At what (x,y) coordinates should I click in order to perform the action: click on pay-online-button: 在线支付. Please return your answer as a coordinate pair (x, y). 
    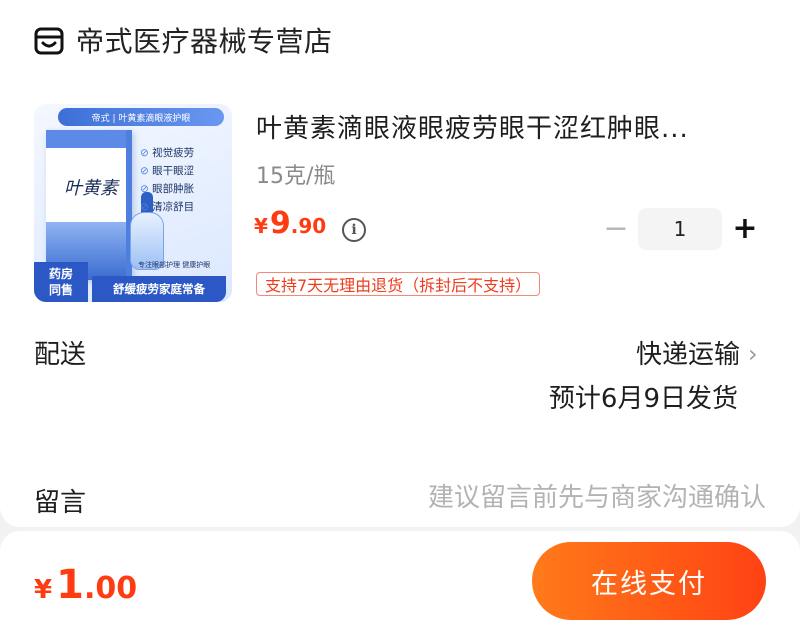
    Looking at the image, I should click on (649, 581).